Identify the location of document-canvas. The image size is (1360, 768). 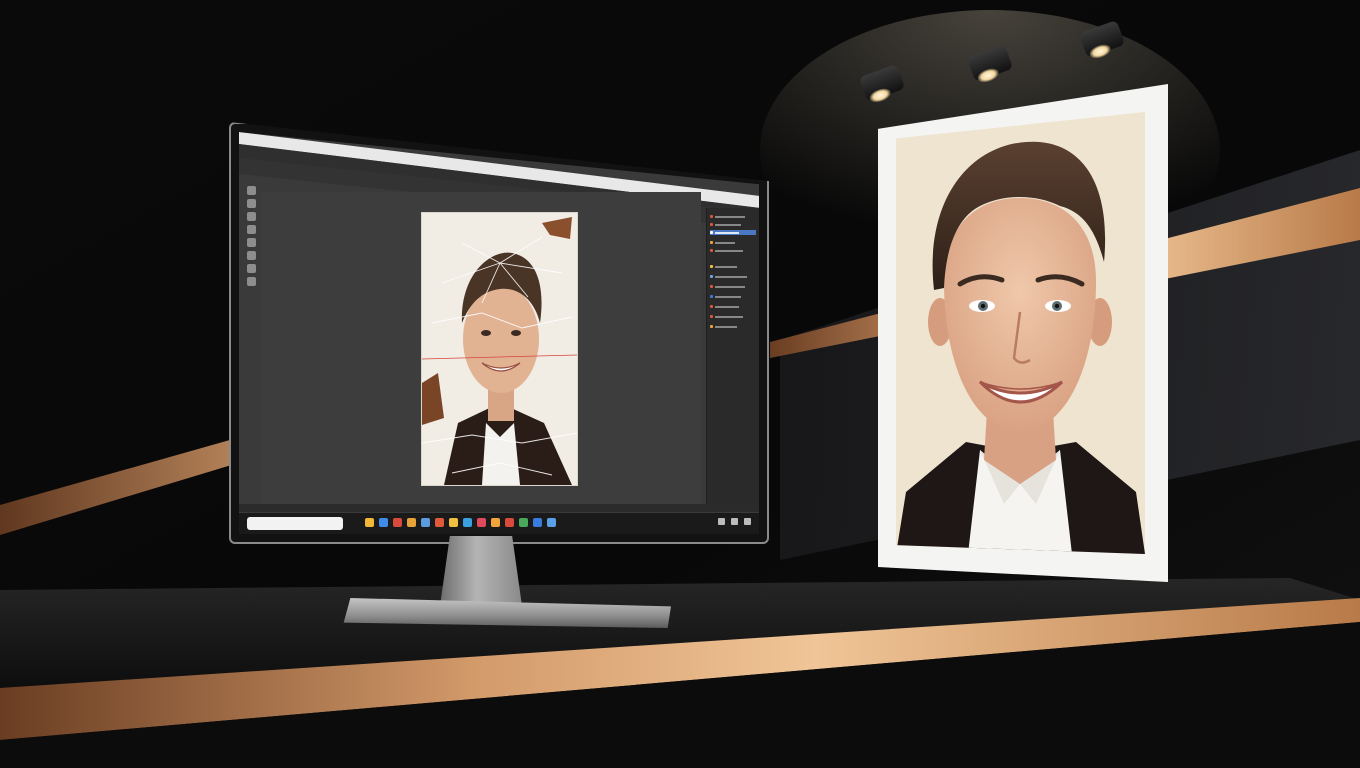
(499, 349).